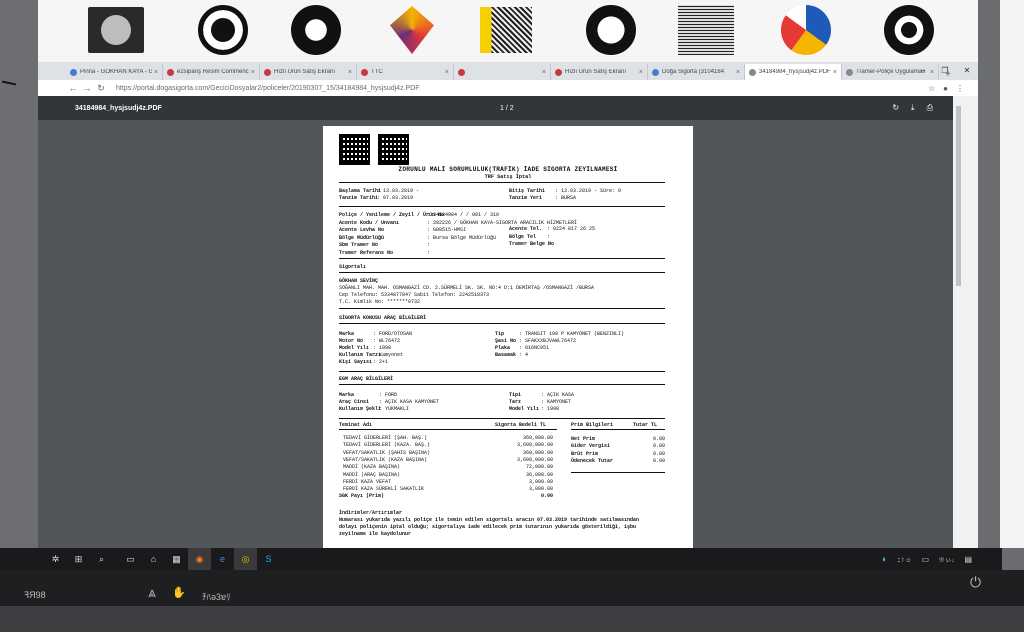  Describe the element at coordinates (73, 88) in the screenshot. I see `back-icon: ←` at that location.